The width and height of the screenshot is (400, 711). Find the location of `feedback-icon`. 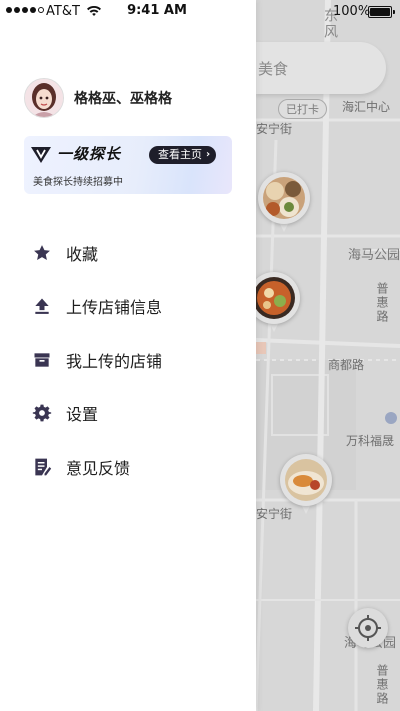

feedback-icon is located at coordinates (42, 467).